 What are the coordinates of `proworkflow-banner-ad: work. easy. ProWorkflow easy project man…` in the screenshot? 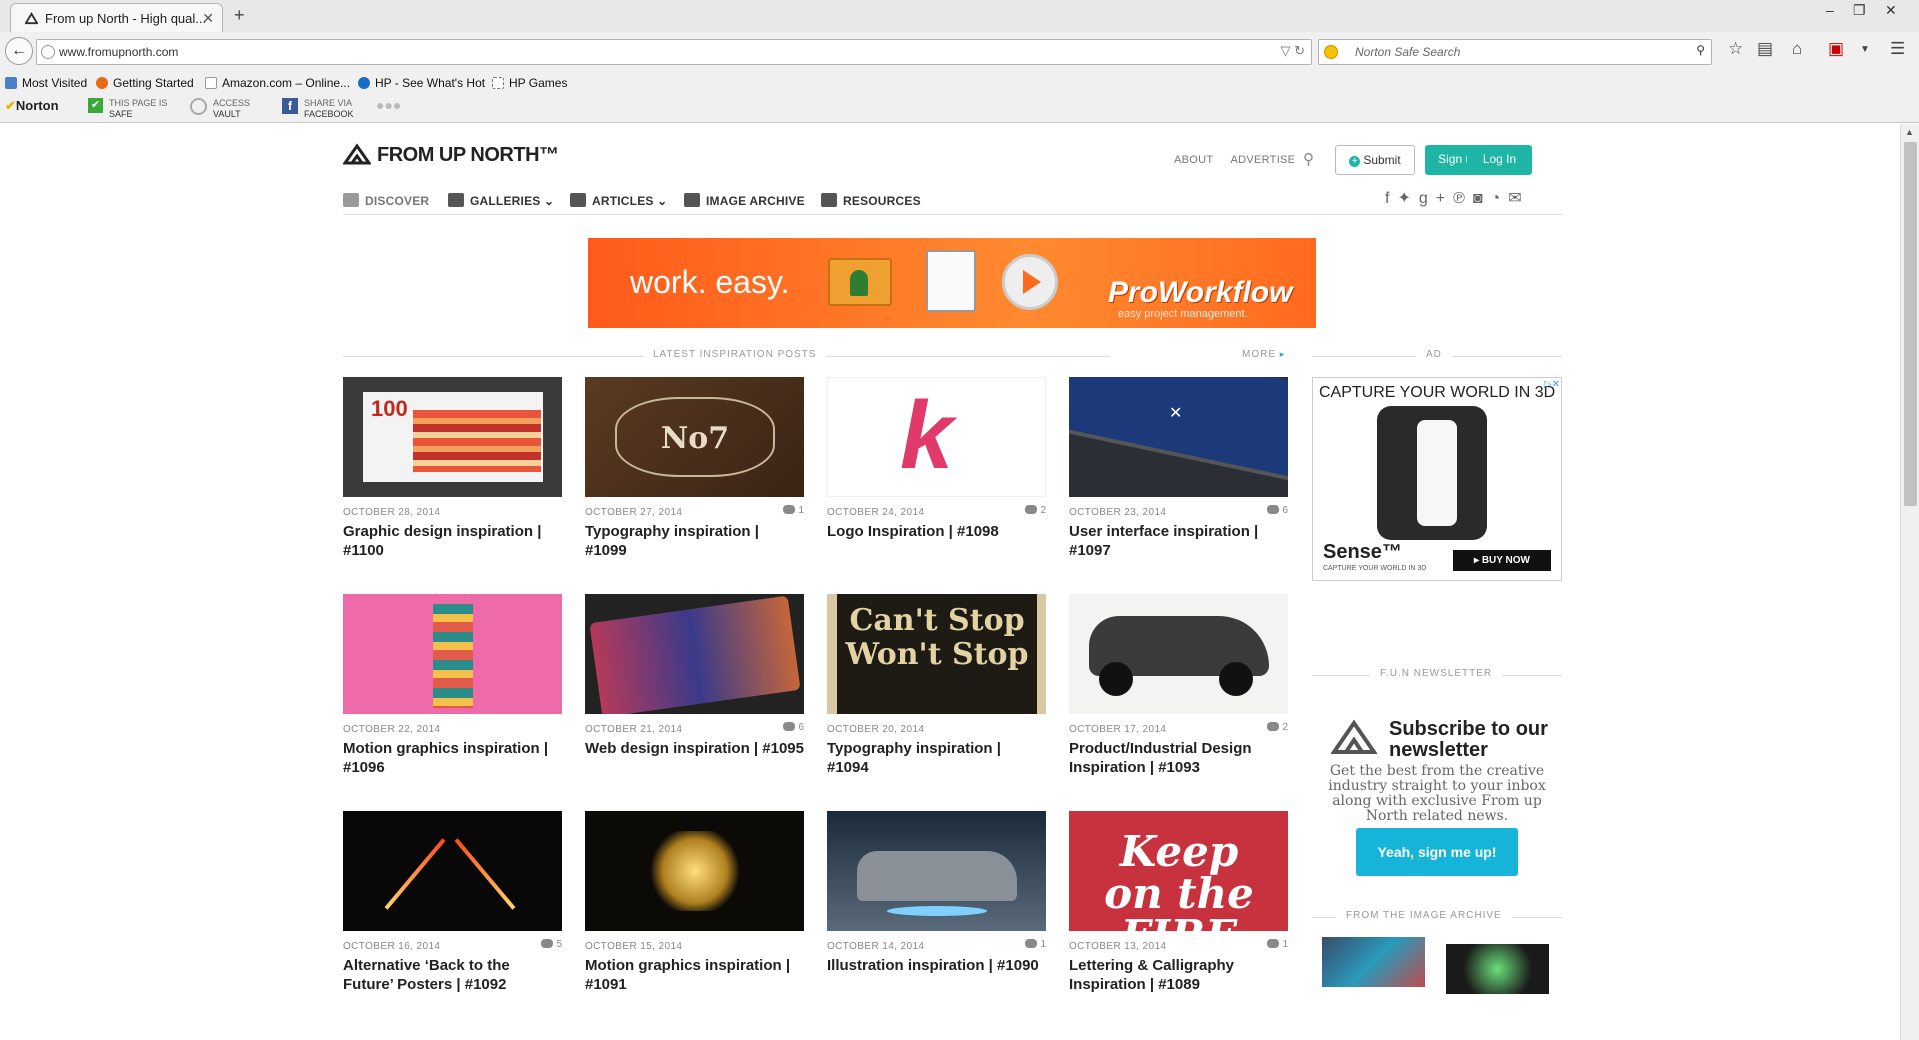 It's located at (952, 283).